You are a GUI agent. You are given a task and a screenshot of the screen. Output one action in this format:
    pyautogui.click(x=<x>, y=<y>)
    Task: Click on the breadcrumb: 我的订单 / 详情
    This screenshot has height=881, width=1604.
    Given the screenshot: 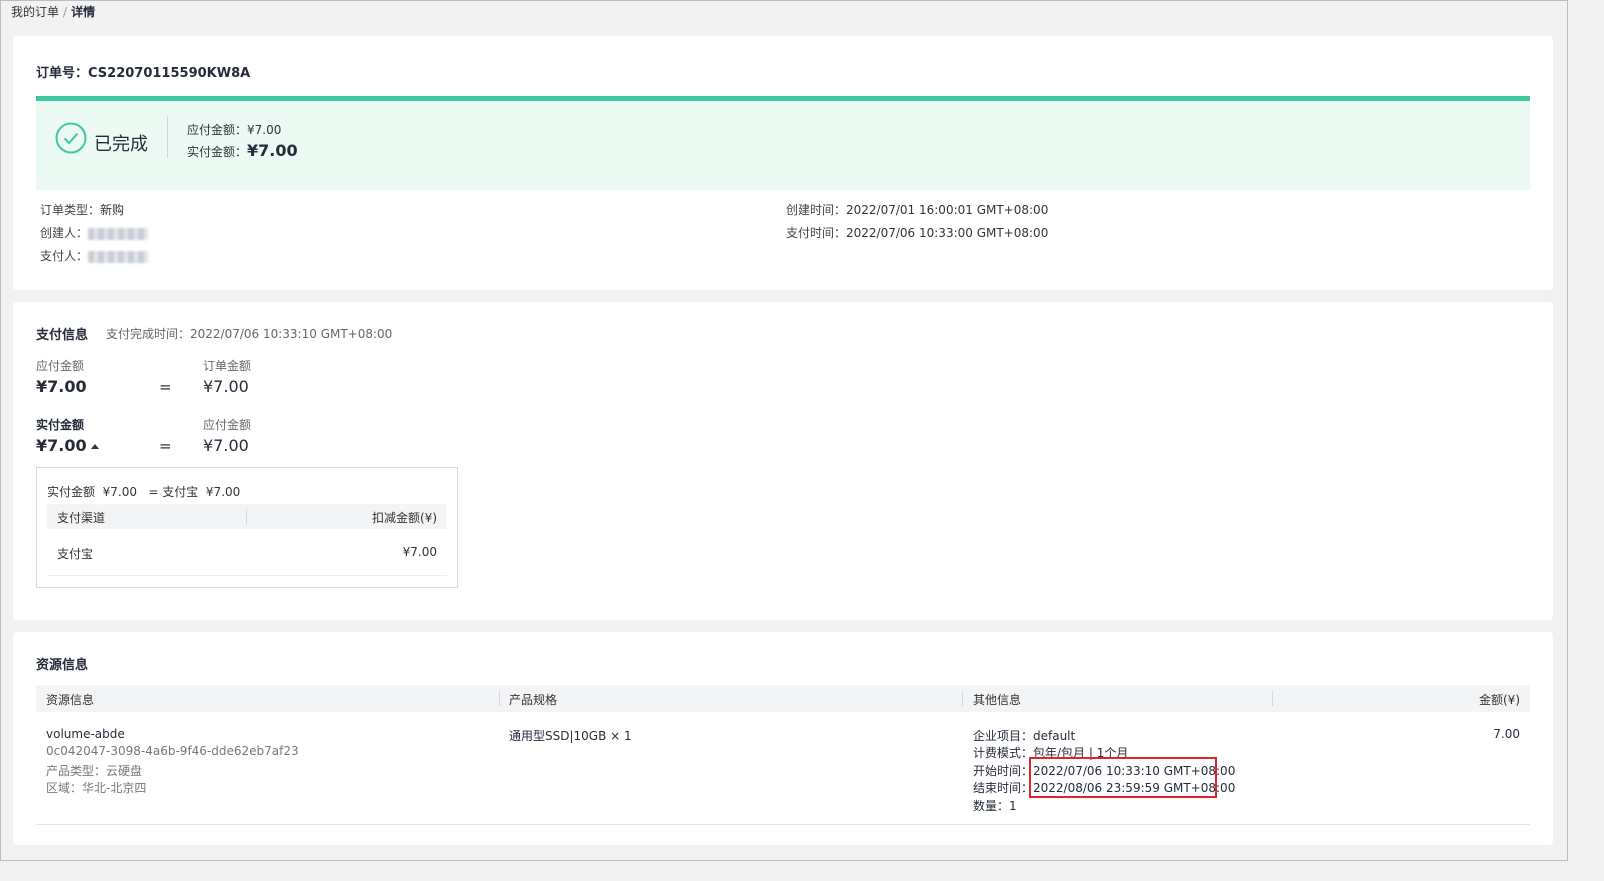 What is the action you would take?
    pyautogui.click(x=53, y=11)
    